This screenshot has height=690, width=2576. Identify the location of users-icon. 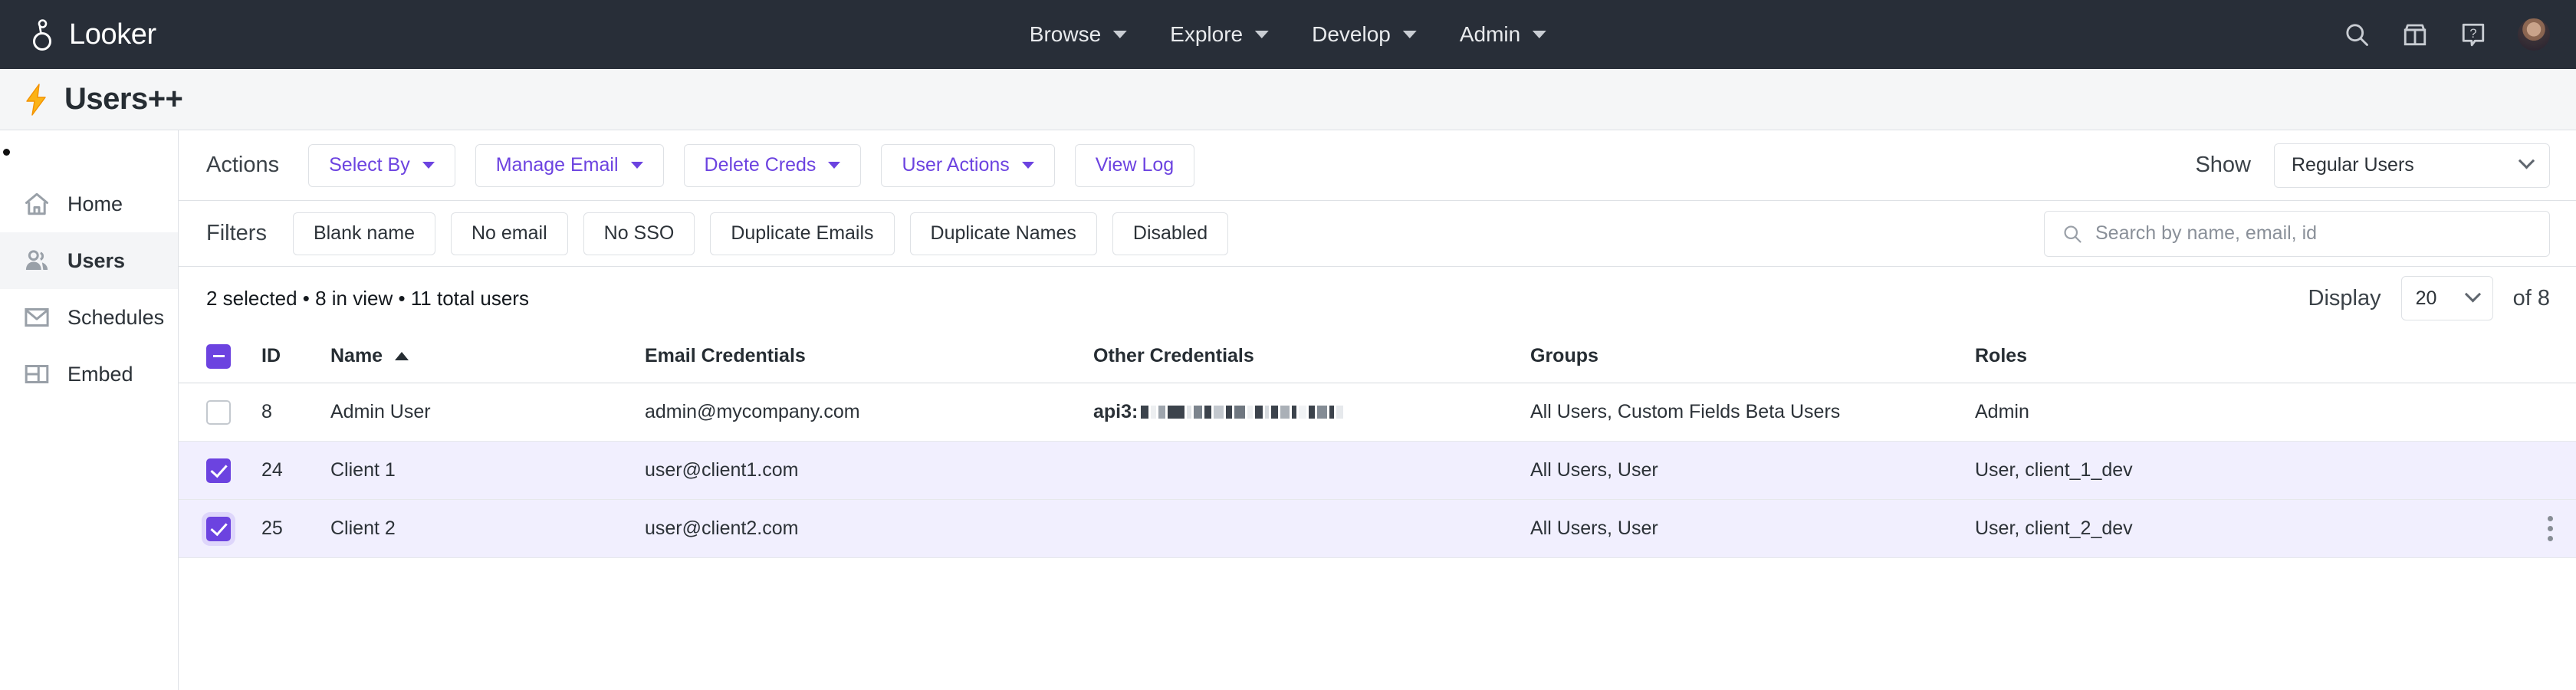
(36, 260).